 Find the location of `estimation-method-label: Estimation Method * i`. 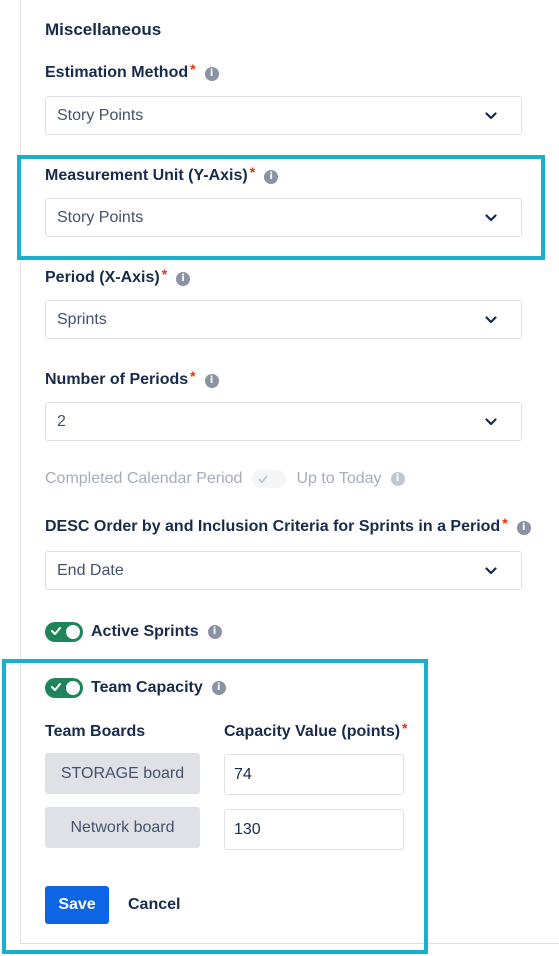

estimation-method-label: Estimation Method * i is located at coordinates (132, 71).